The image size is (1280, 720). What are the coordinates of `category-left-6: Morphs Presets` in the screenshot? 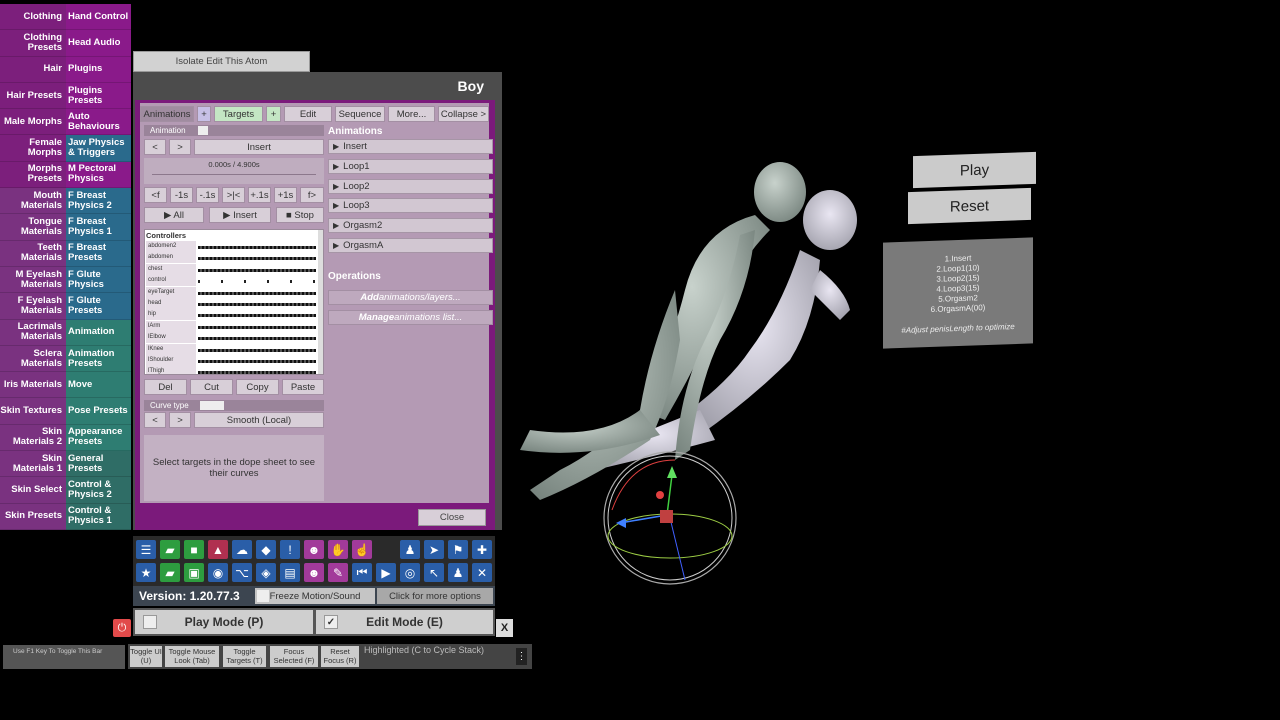 It's located at (33, 175).